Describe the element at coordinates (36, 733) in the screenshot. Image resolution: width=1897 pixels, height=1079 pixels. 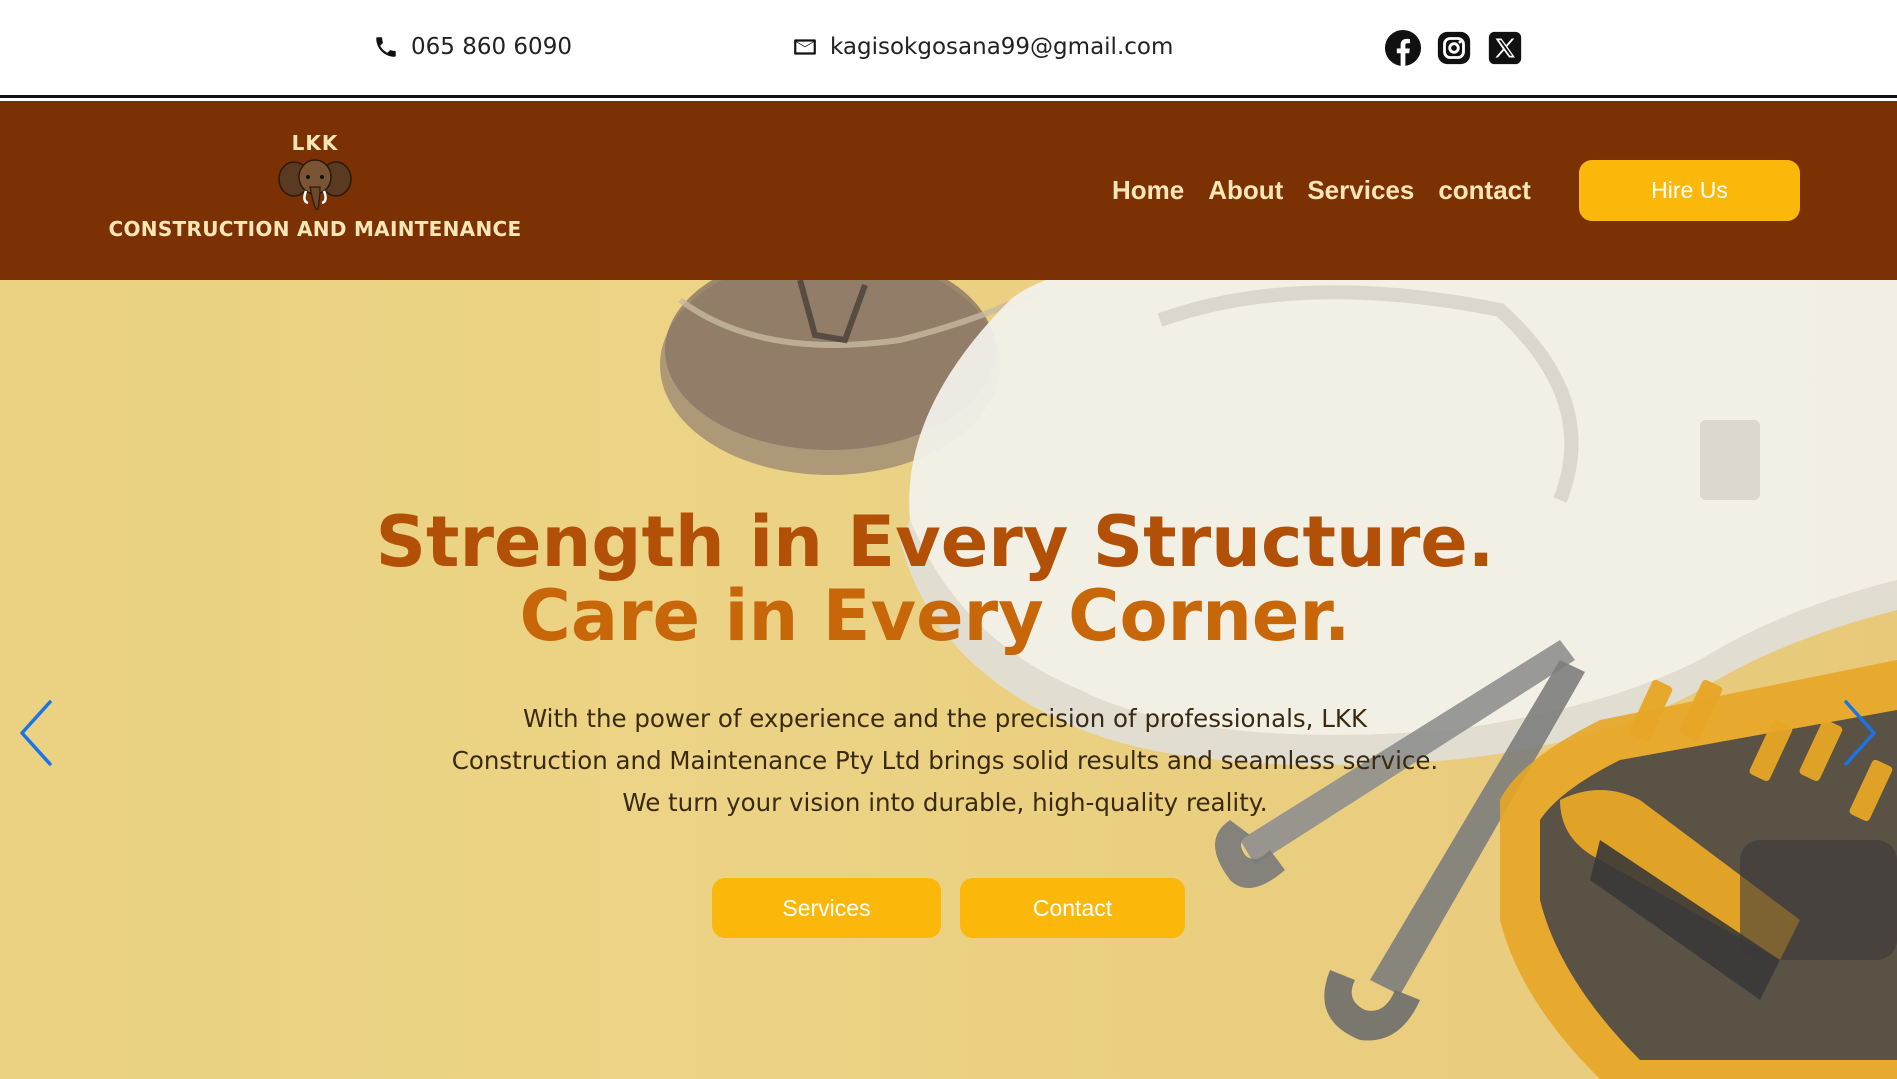
I see `chevron-left-icon` at that location.